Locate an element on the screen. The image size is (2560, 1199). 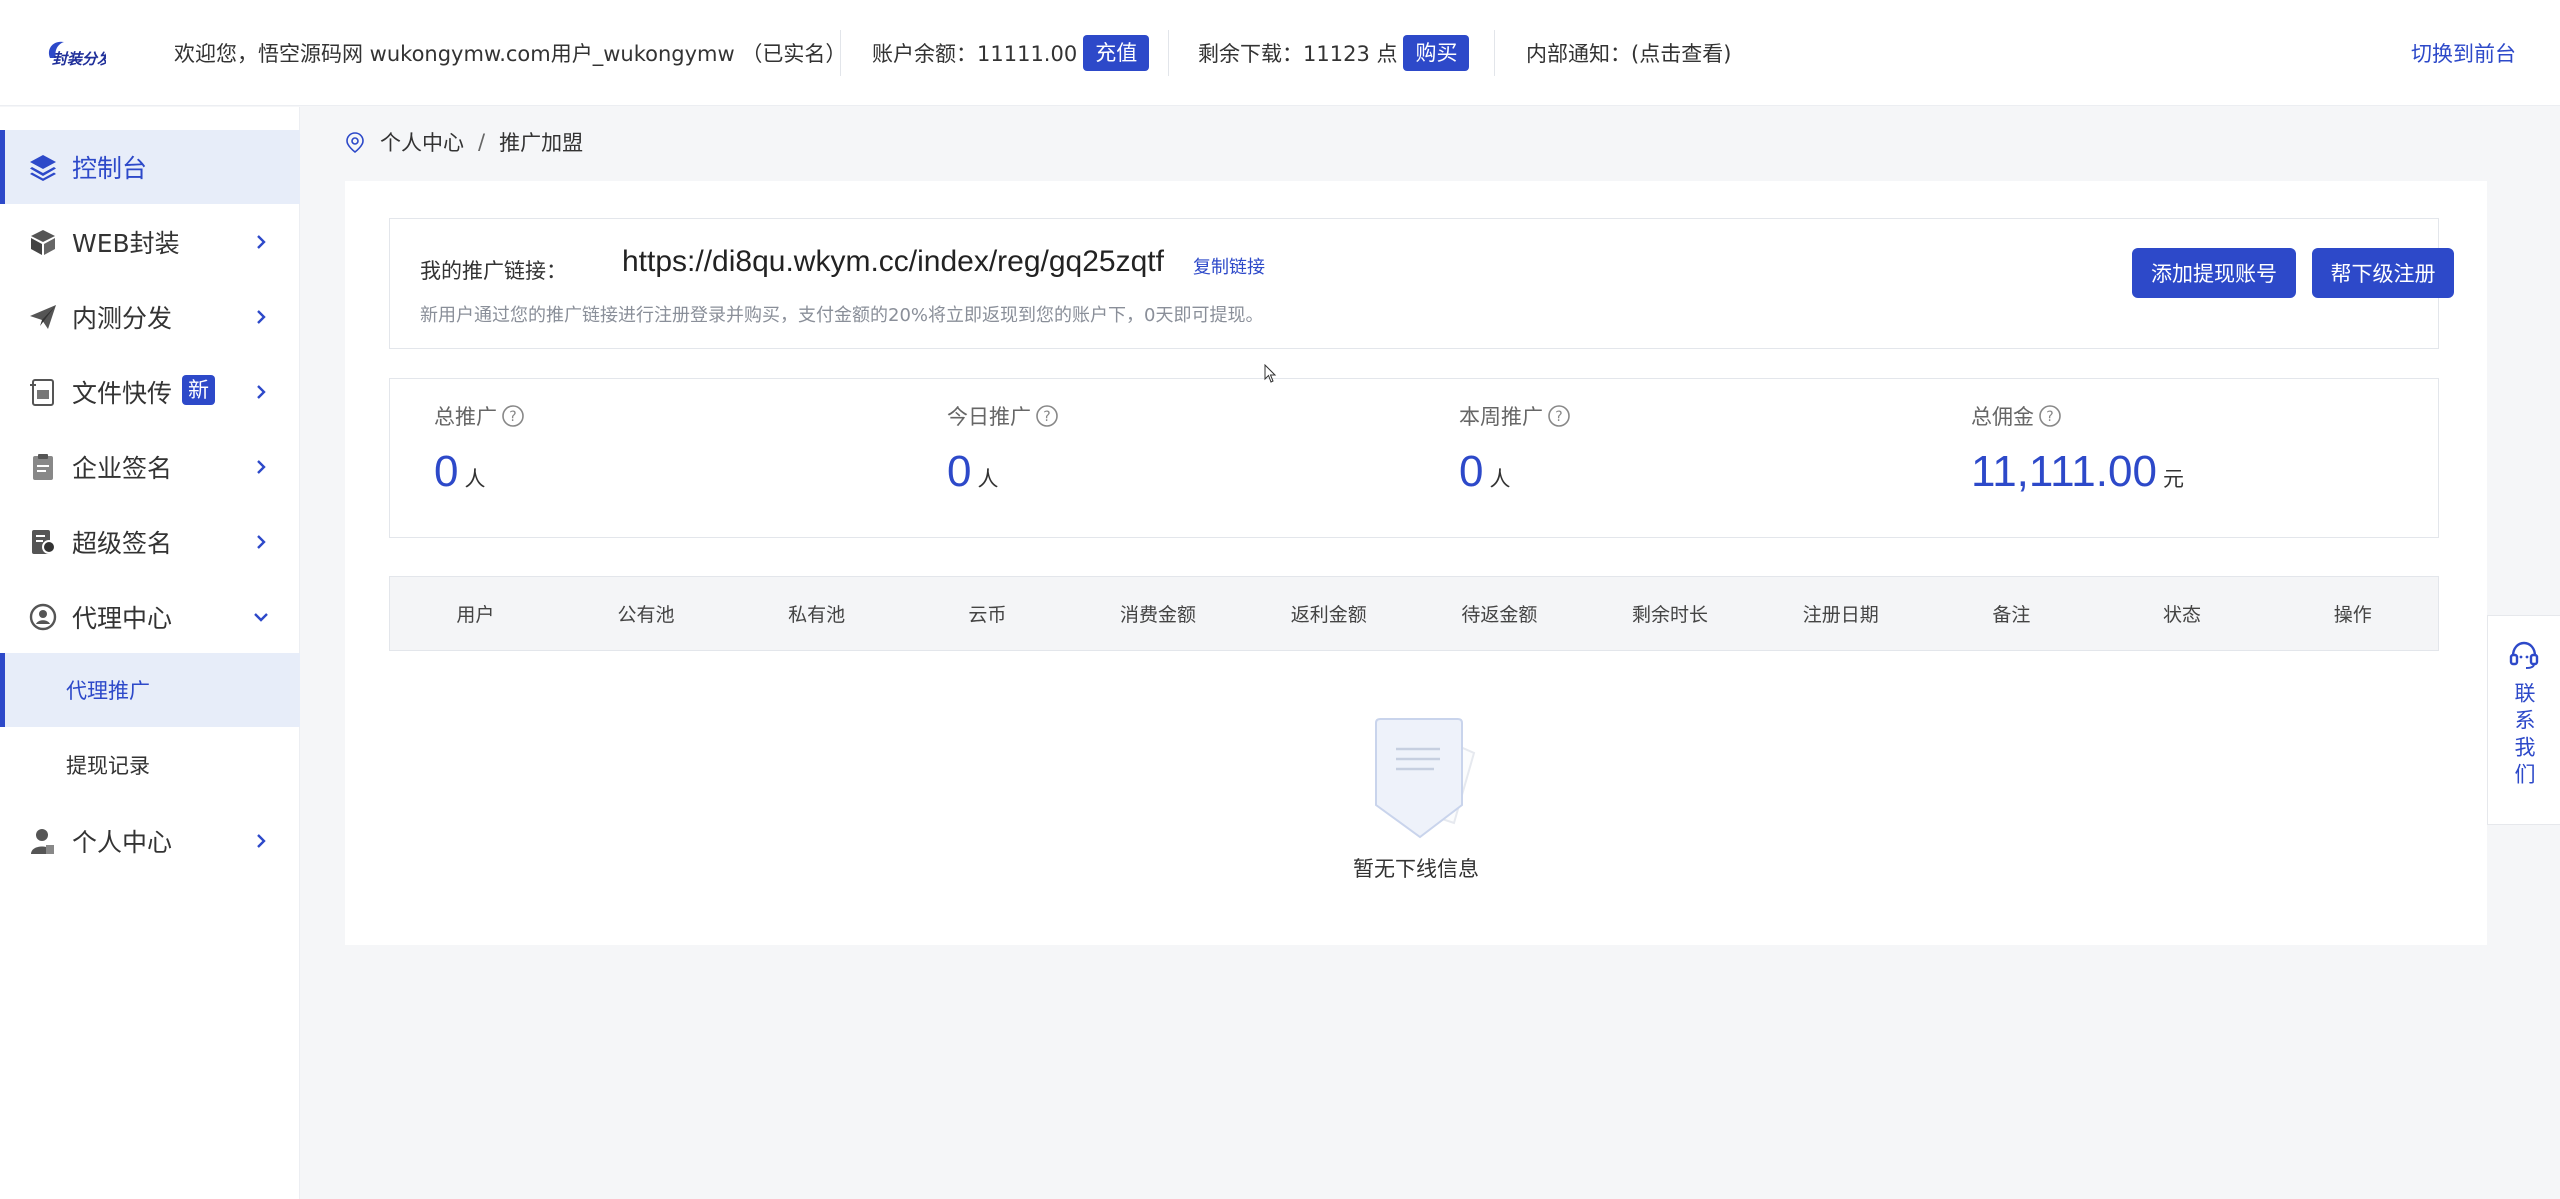
sidebar-item-console: 控制台 is located at coordinates (150, 167).